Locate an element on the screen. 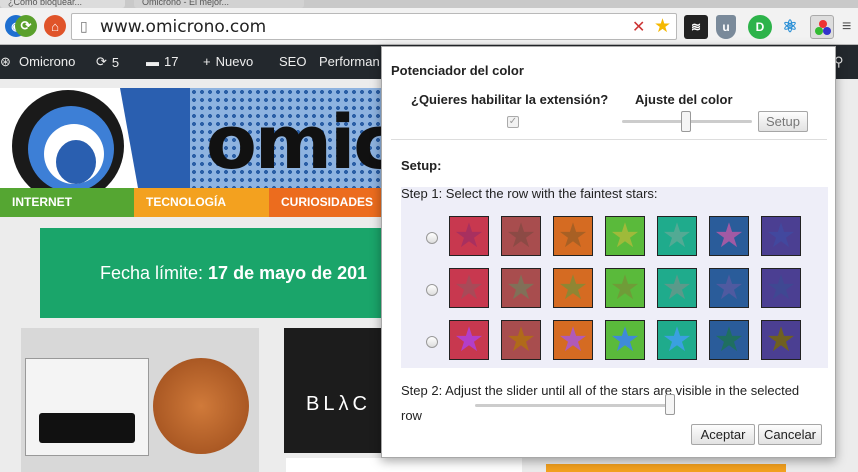 This screenshot has height=472, width=858. menu-curiosidades: CURIOSIDADES is located at coordinates (329, 202).